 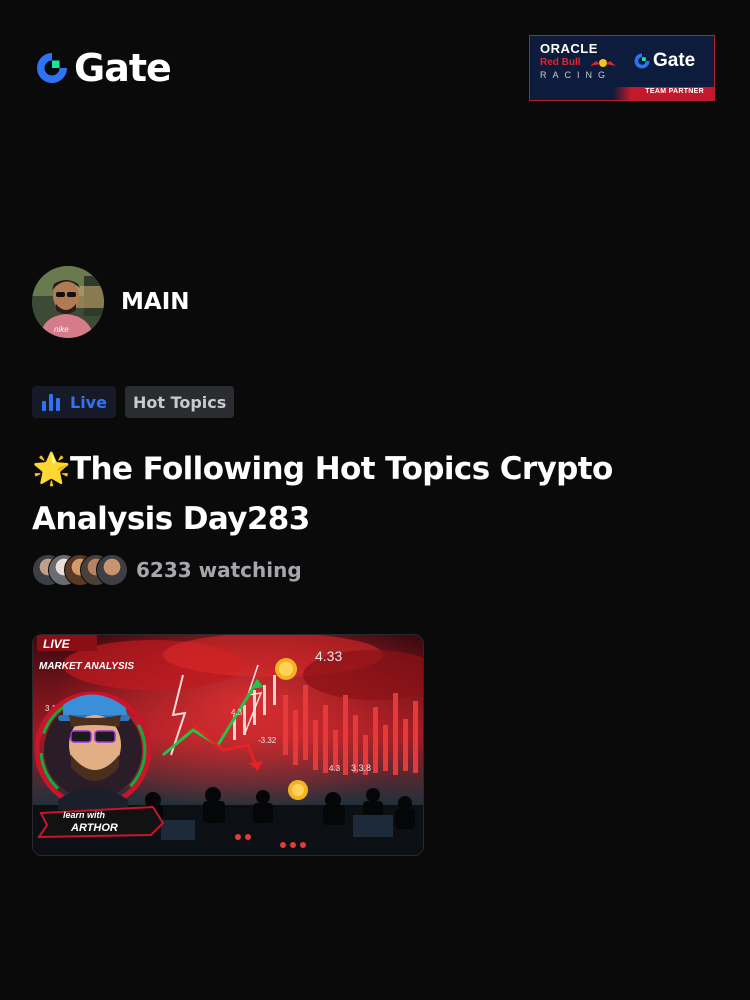 I want to click on hot-topics-label: Hot Topics, so click(x=179, y=402).